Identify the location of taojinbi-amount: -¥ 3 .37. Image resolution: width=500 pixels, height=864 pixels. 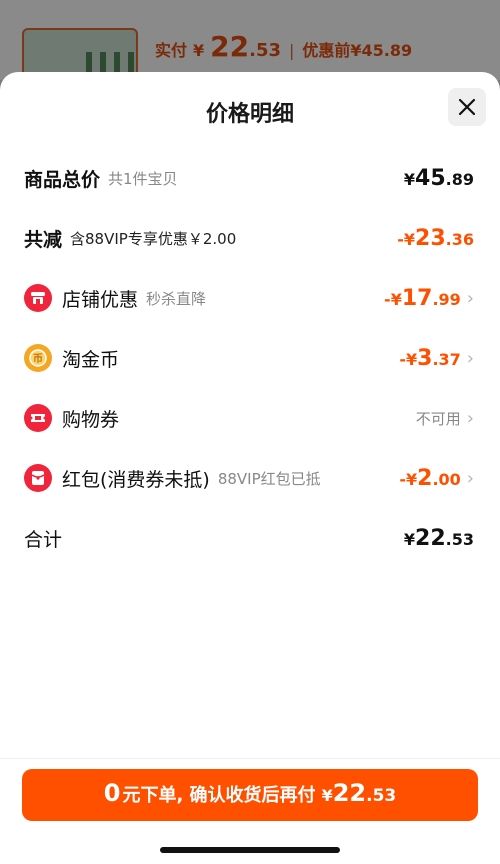
(429, 358).